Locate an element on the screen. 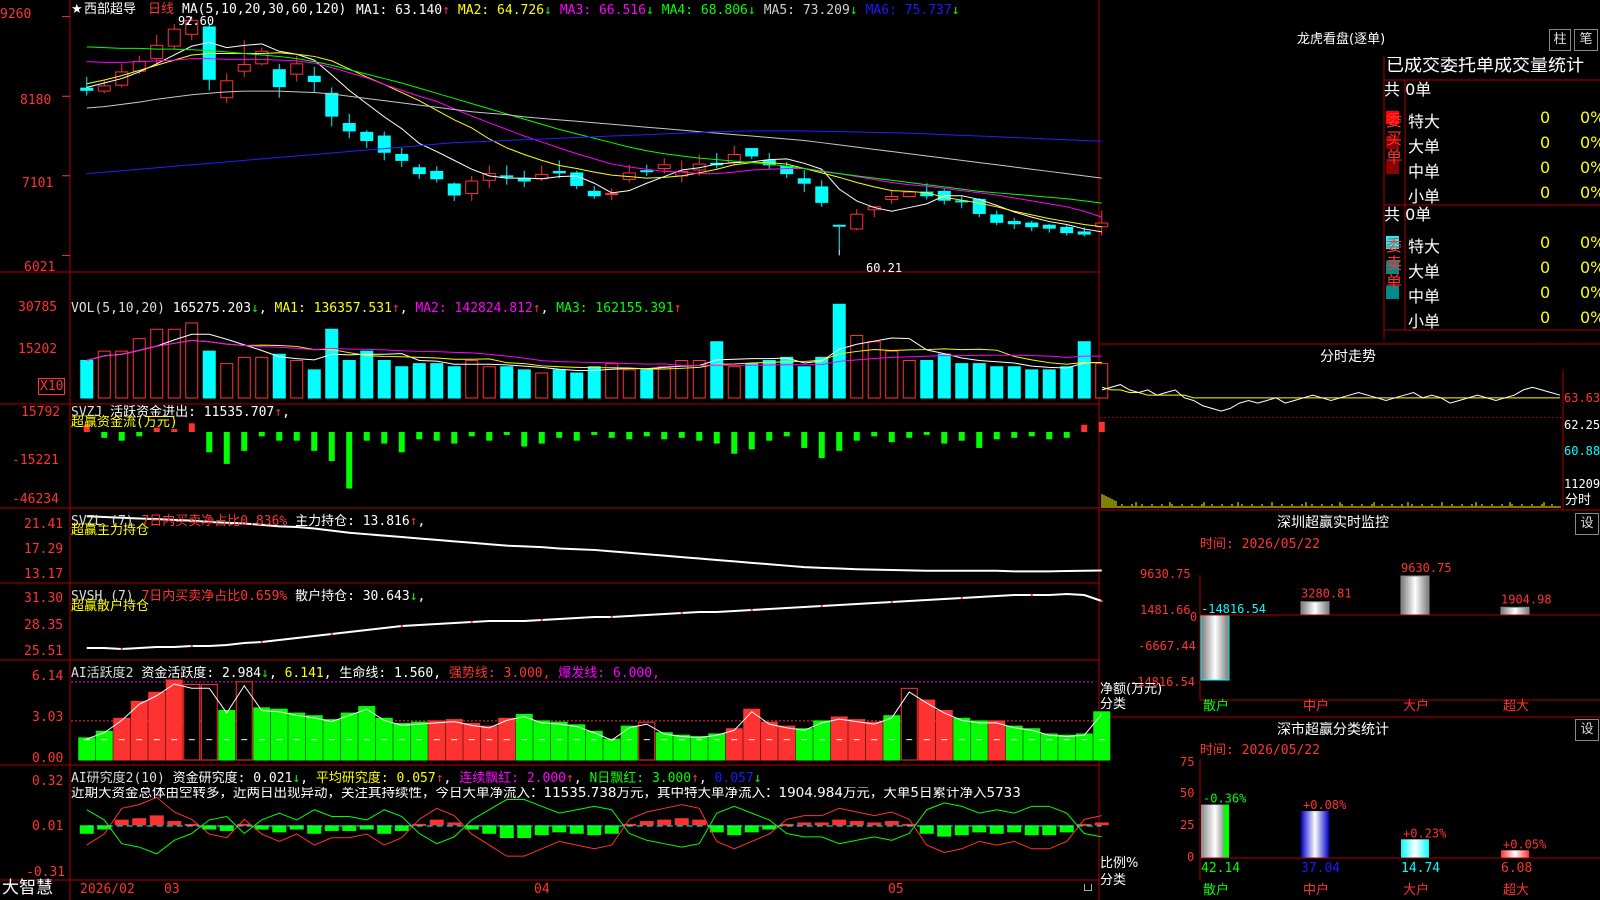 This screenshot has height=900, width=1600. stock-name: 西部超导 is located at coordinates (110, 9).